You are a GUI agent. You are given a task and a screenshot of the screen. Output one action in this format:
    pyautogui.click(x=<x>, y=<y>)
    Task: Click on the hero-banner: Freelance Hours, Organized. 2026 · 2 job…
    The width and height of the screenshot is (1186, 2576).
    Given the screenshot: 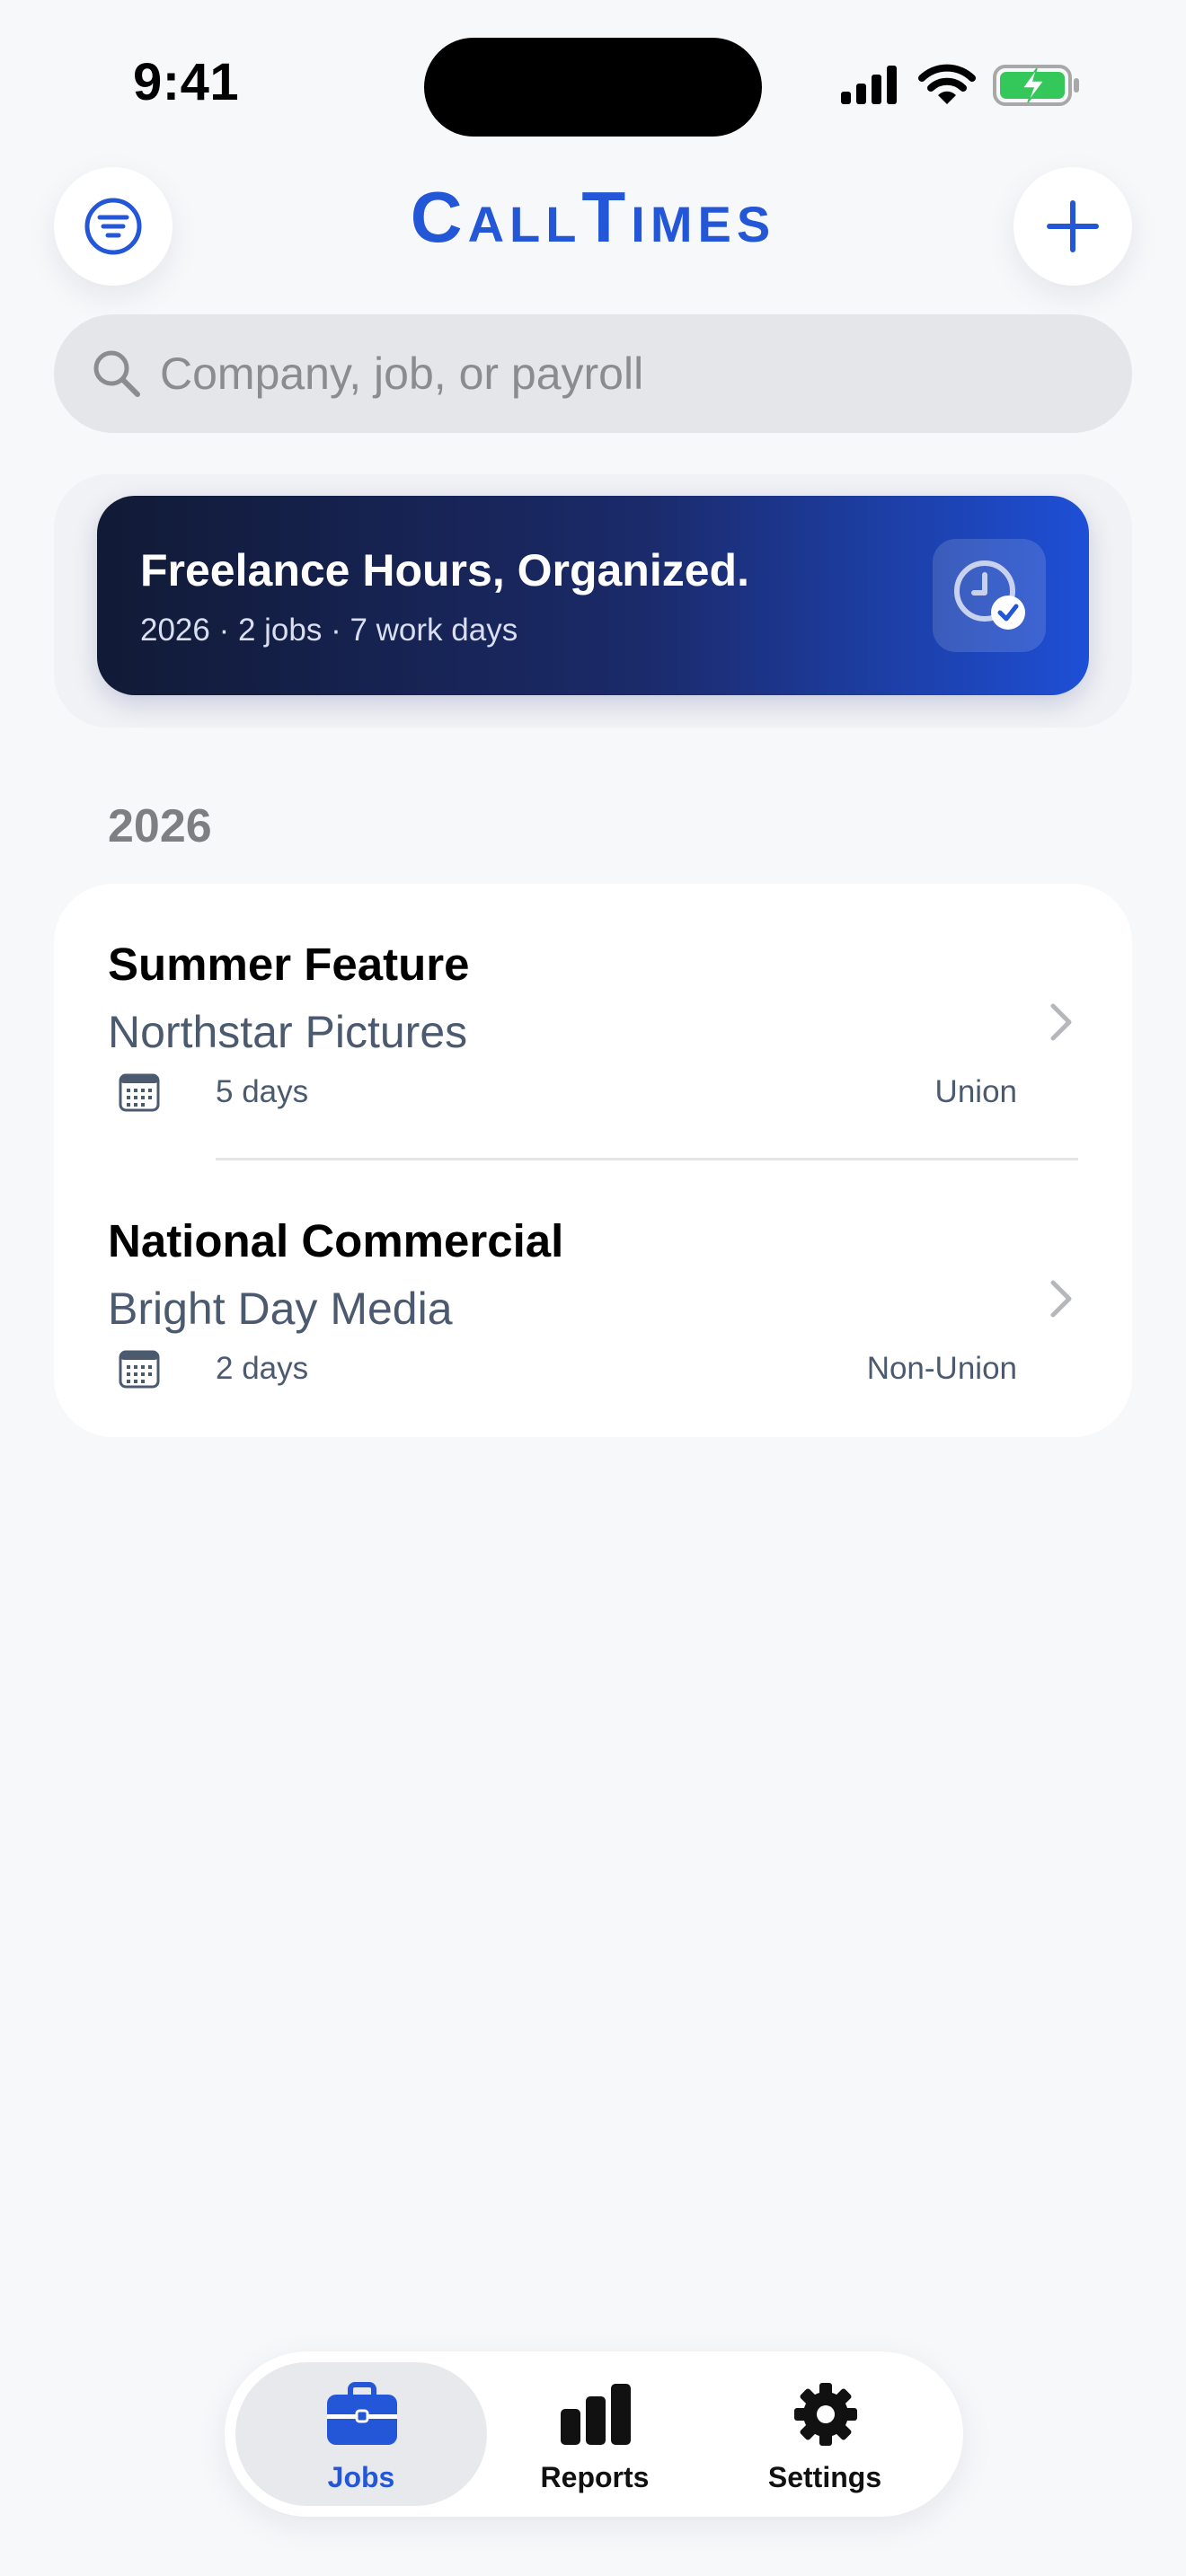 What is the action you would take?
    pyautogui.click(x=593, y=595)
    